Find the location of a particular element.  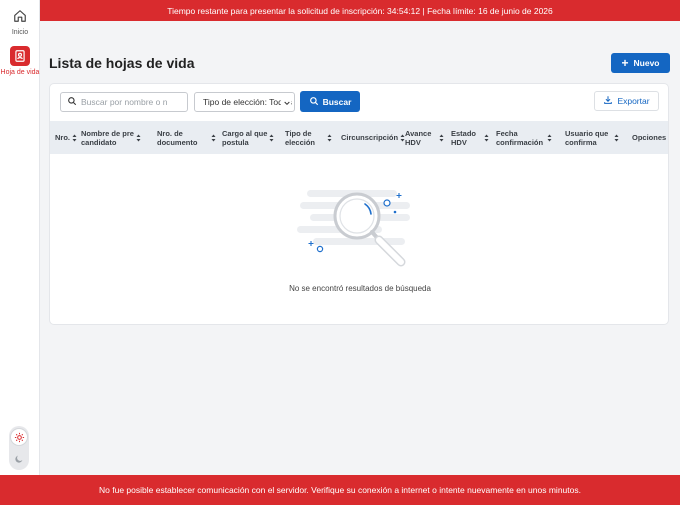

column-header-fecha: Fecha confirmación is located at coordinates (524, 137).